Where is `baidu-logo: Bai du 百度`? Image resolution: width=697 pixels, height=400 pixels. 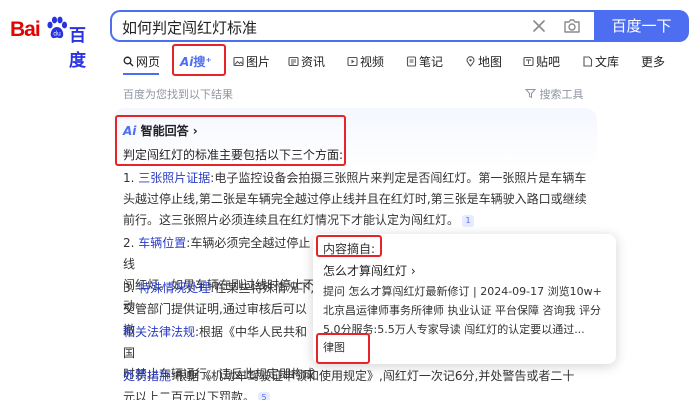
baidu-logo: Bai du 百度 is located at coordinates (54, 41).